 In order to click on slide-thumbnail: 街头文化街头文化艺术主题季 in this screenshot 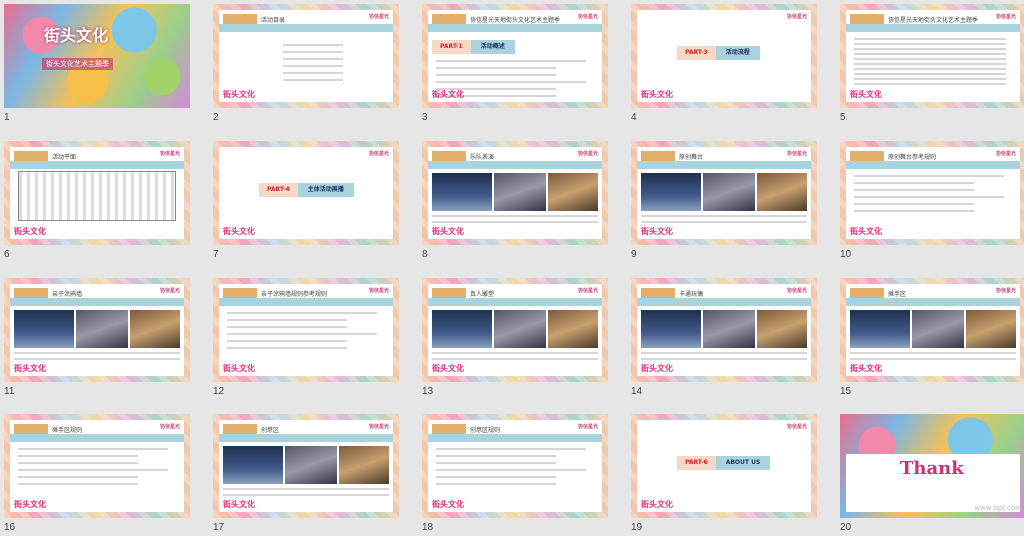, I will do `click(97, 56)`.